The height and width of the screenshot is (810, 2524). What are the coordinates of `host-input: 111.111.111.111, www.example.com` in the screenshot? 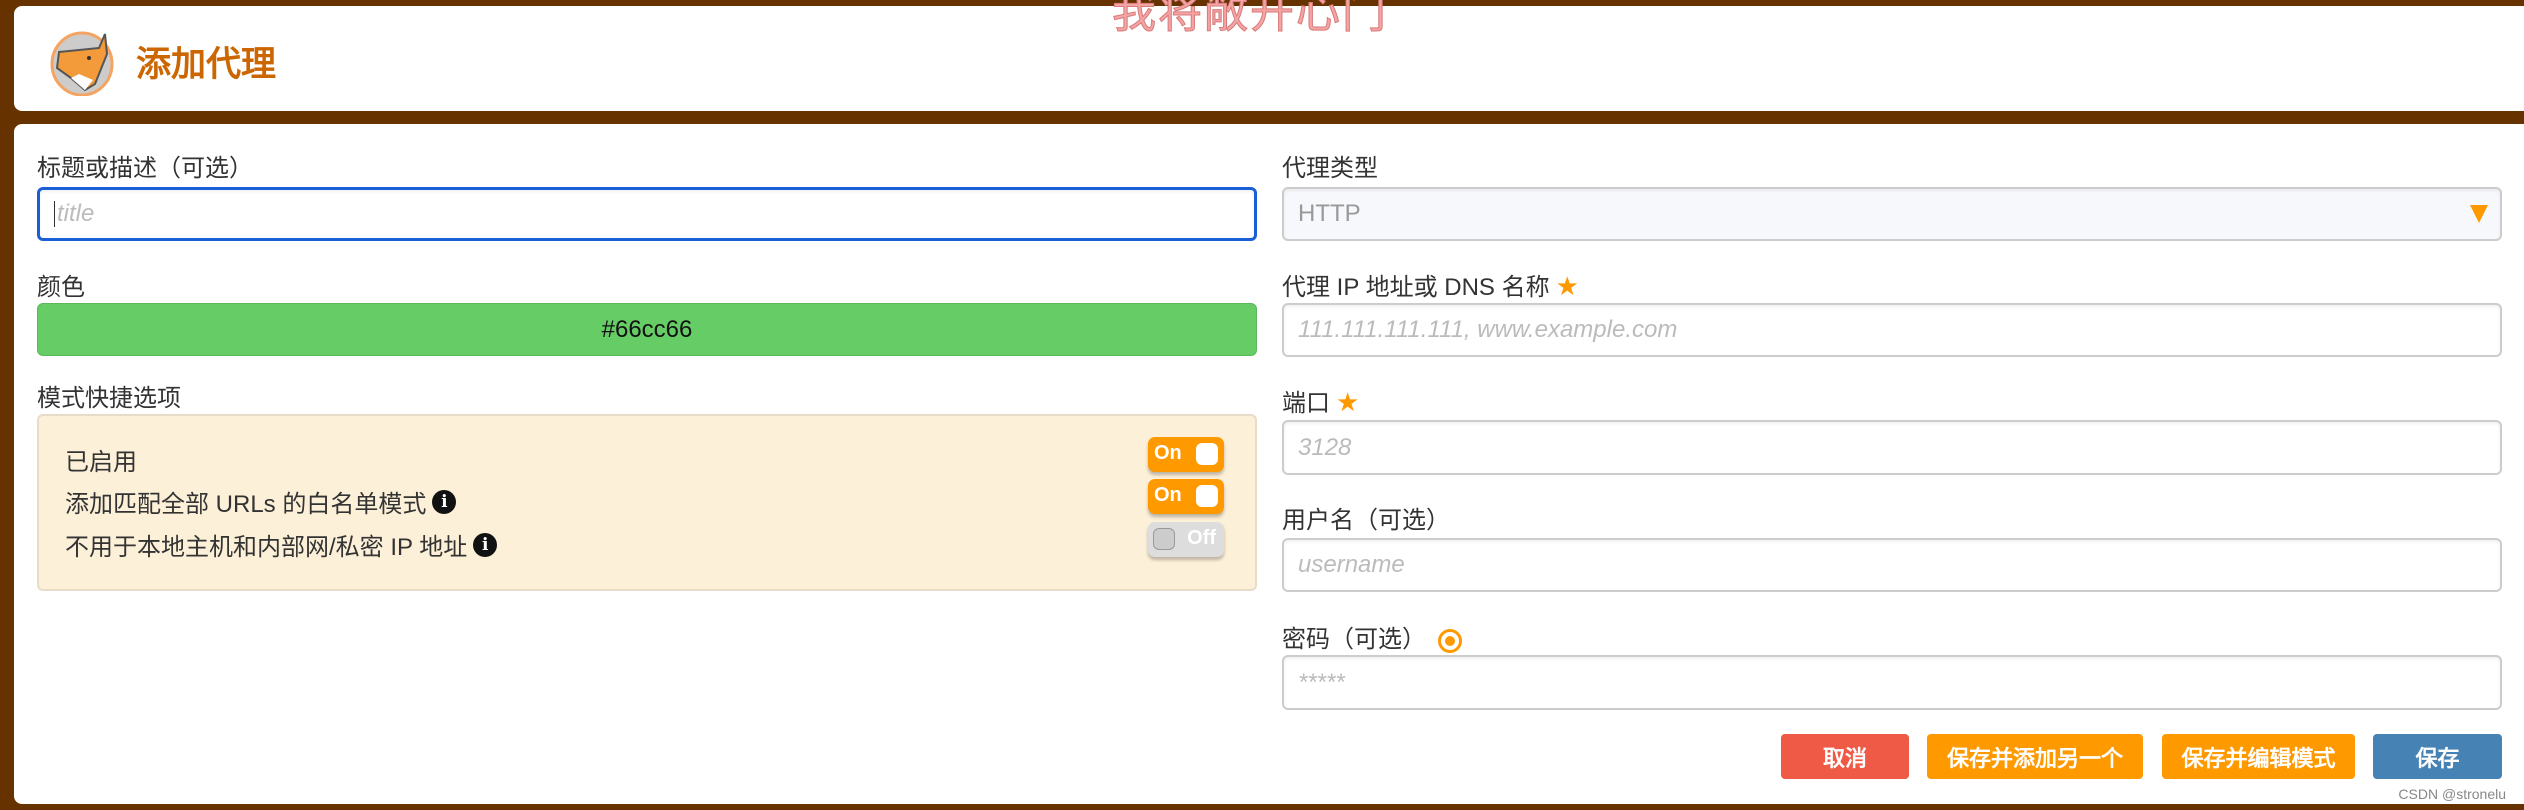 It's located at (1892, 330).